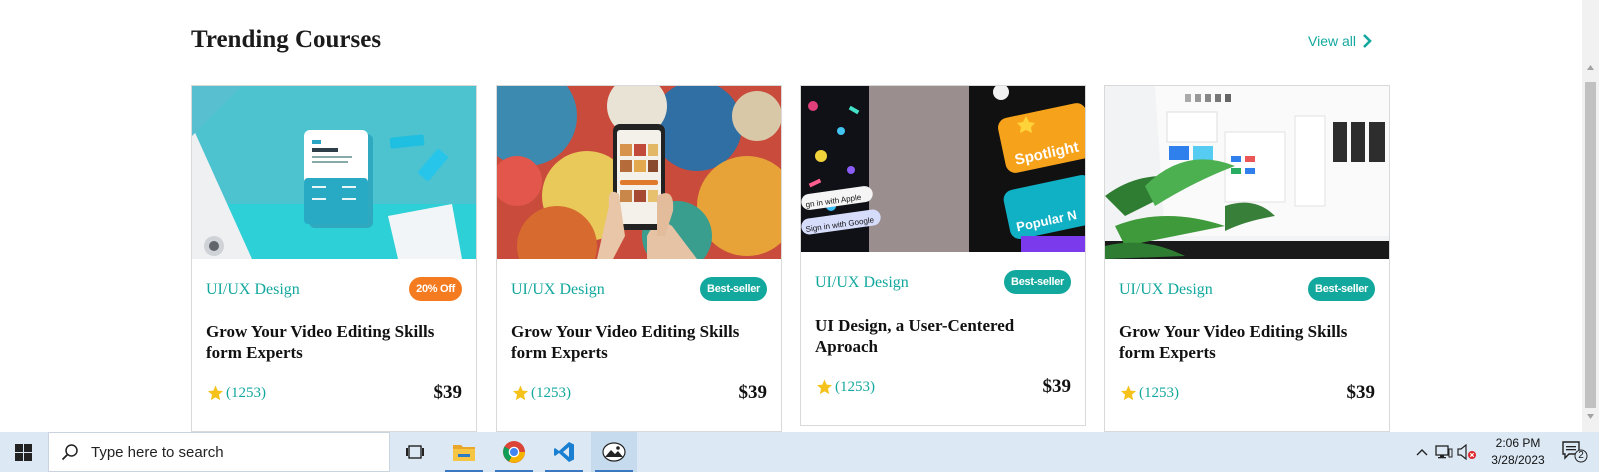 This screenshot has height=472, width=1599. I want to click on vscode-button, so click(564, 452).